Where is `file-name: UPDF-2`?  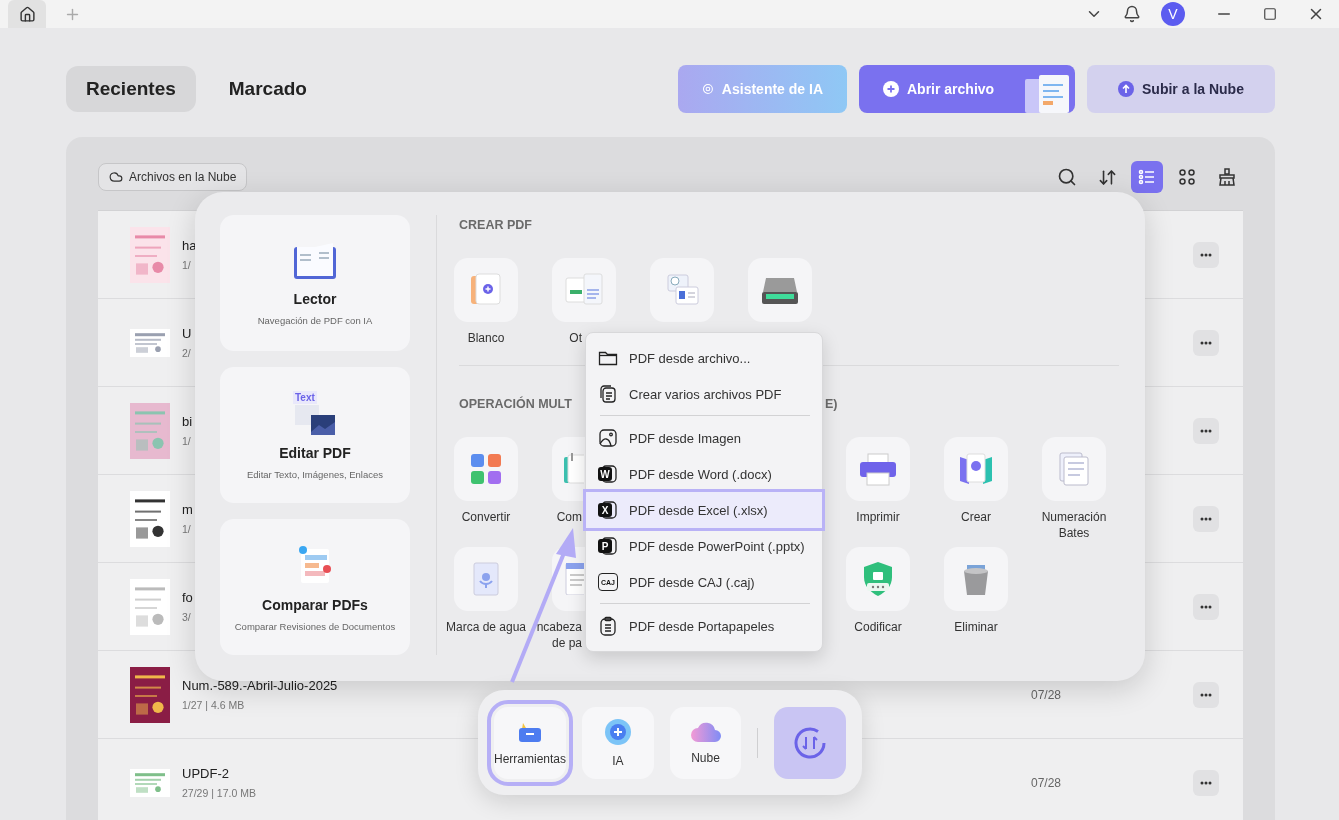
file-name: UPDF-2 is located at coordinates (206, 773).